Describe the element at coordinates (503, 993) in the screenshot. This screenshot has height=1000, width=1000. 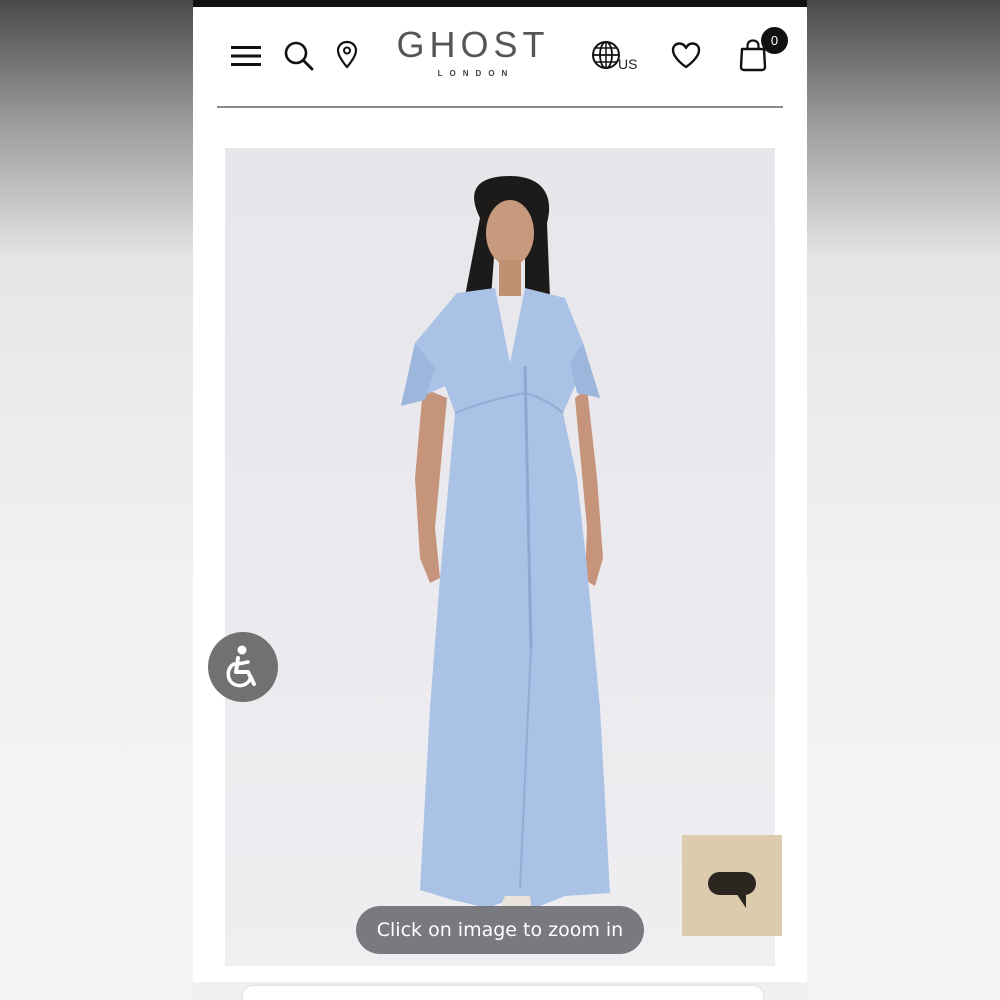
I see `bottom-sheet-handle` at that location.